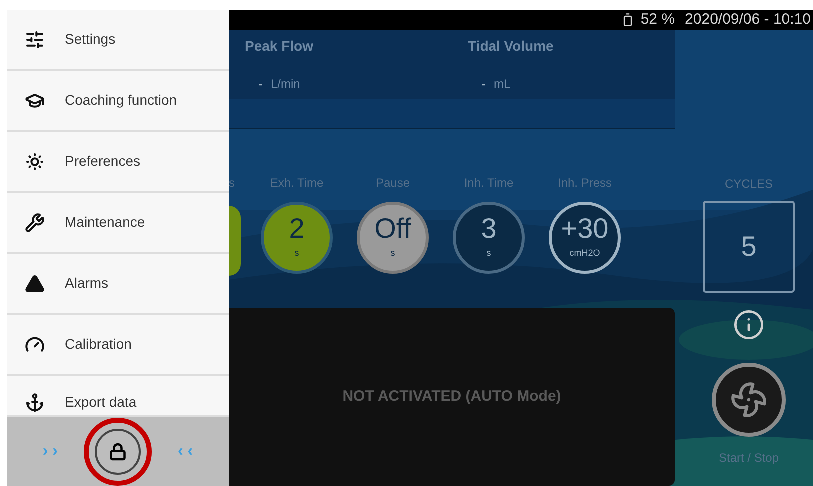 Image resolution: width=813 pixels, height=486 pixels. I want to click on fan-icon, so click(749, 400).